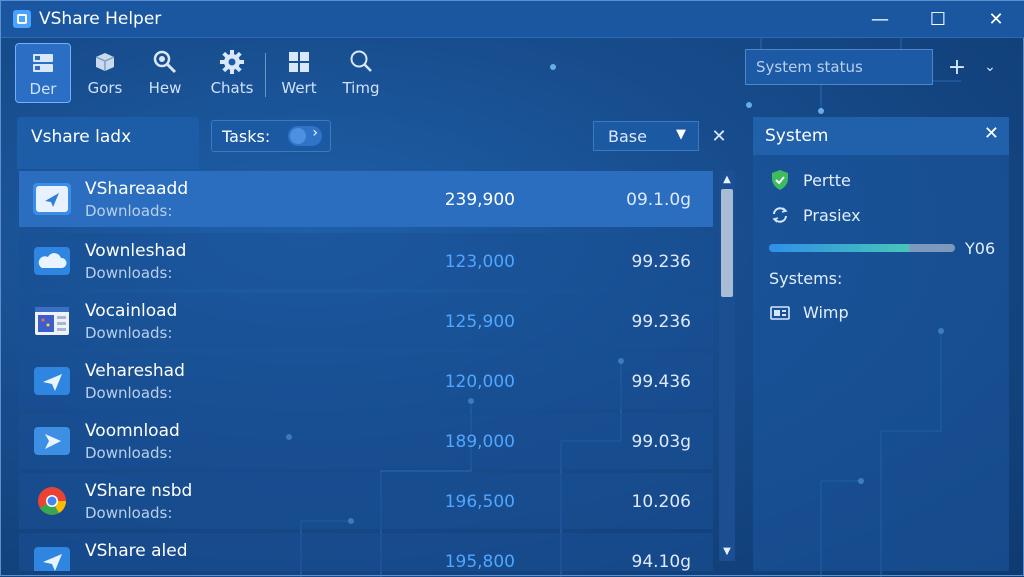 This screenshot has width=1024, height=577. What do you see at coordinates (658, 200) in the screenshot?
I see `item-size: 09.1.0g` at bounding box center [658, 200].